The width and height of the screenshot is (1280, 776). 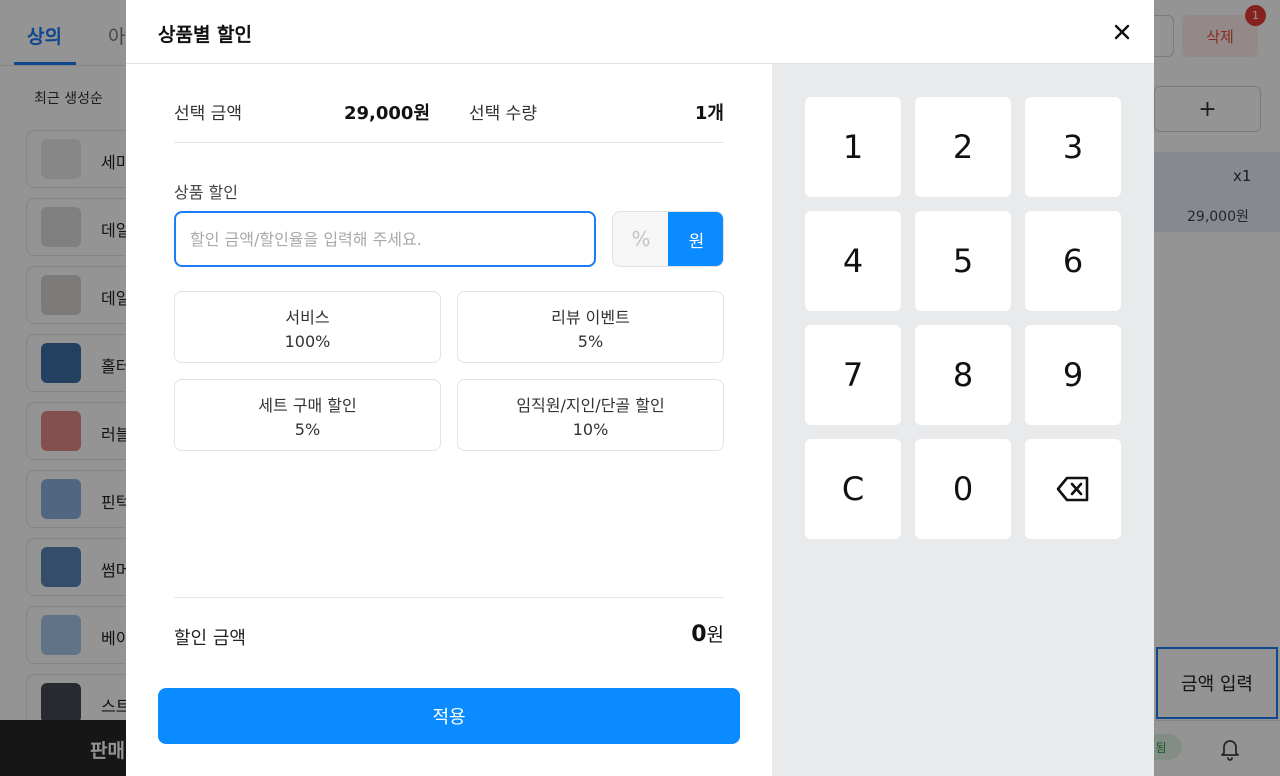 What do you see at coordinates (205, 35) in the screenshot?
I see `modal-title: 상품별 할인` at bounding box center [205, 35].